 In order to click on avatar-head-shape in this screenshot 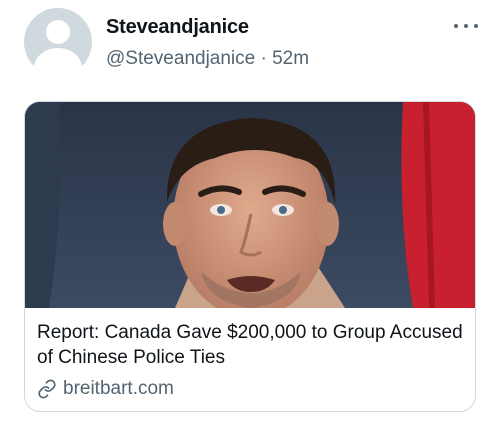, I will do `click(58, 32)`.